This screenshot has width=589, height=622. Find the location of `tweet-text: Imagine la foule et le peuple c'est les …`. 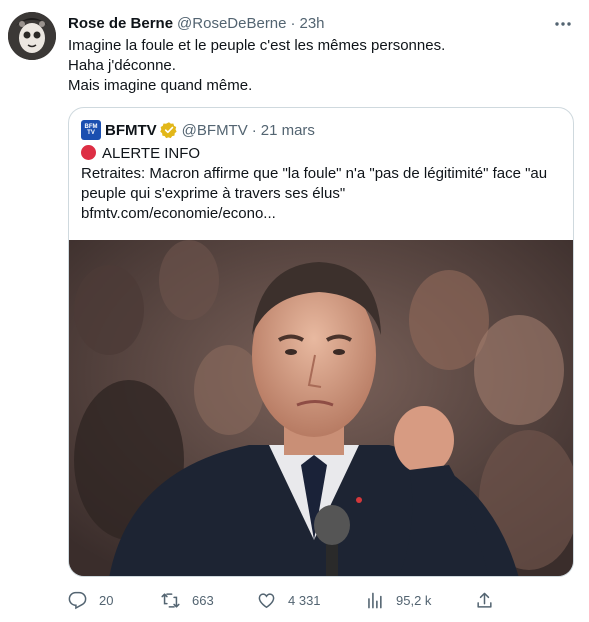

tweet-text: Imagine la foule et le peuple c'est les … is located at coordinates (318, 66).